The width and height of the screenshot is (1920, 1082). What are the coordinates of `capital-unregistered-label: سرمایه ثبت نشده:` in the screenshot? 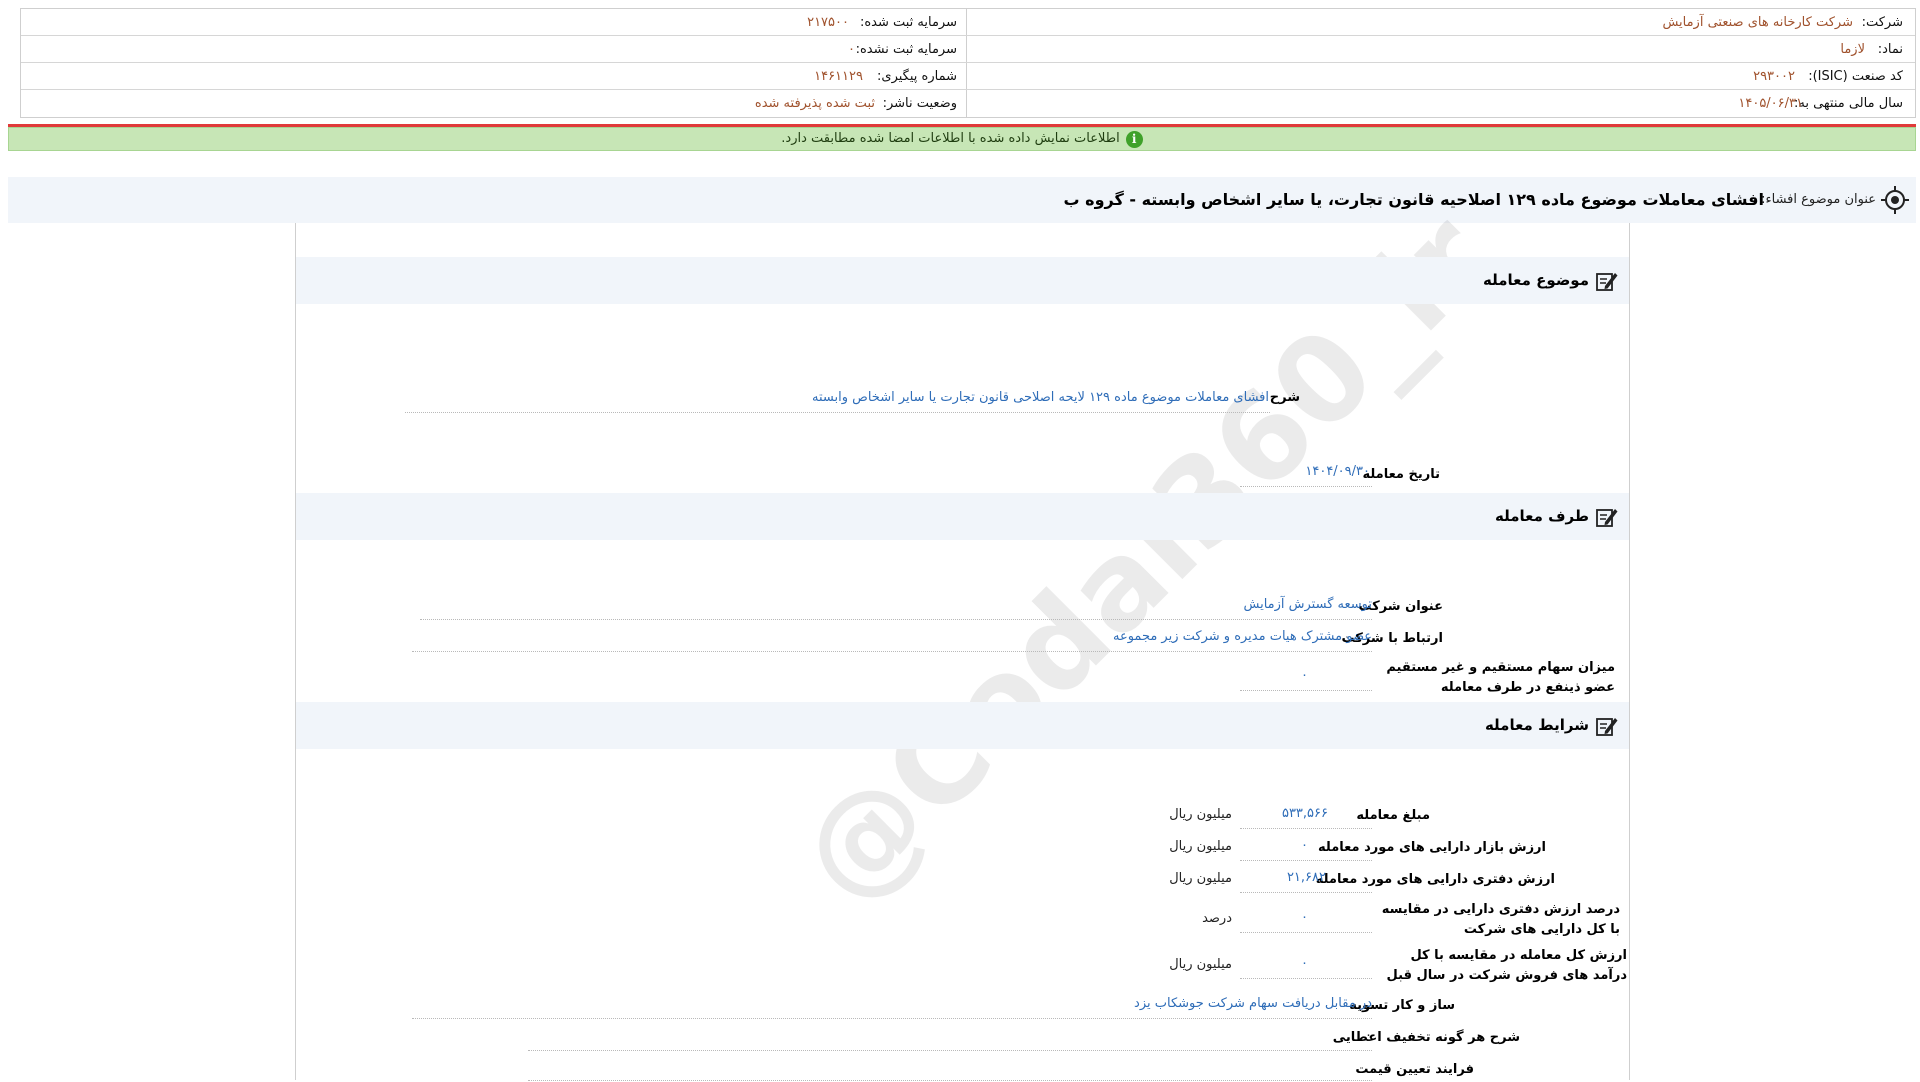 It's located at (906, 49).